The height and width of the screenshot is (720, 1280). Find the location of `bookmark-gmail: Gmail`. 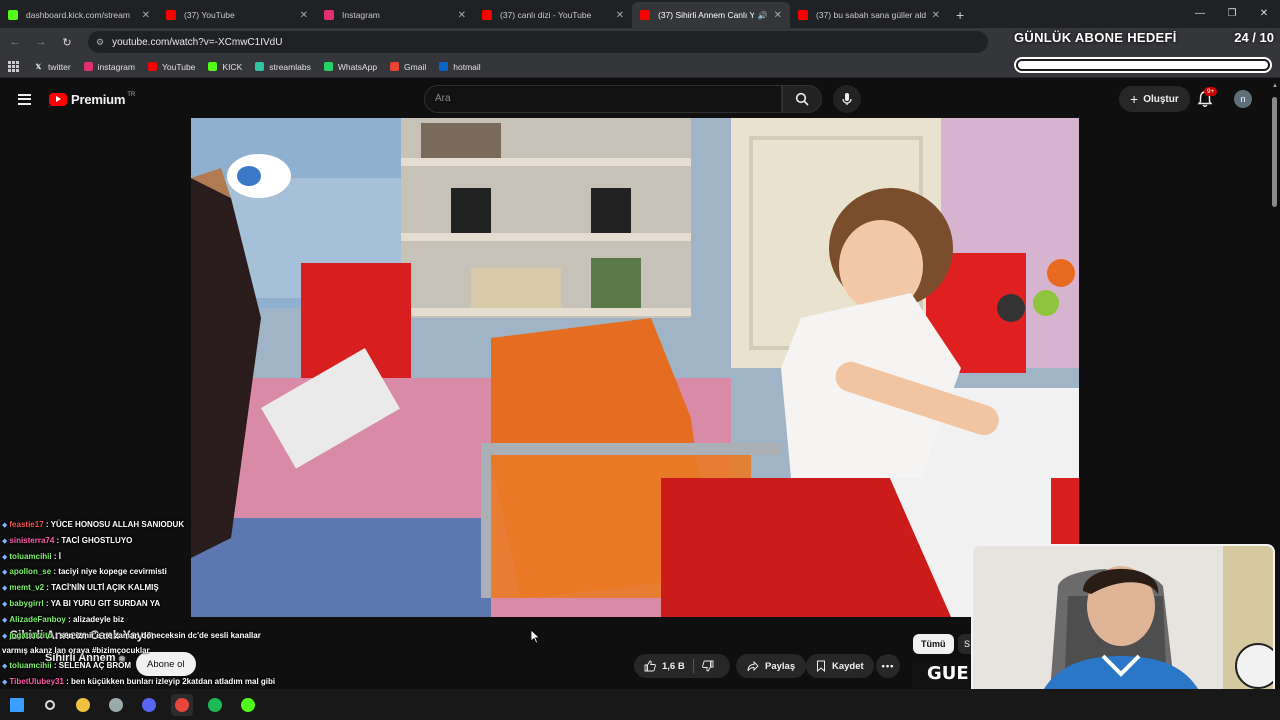

bookmark-gmail: Gmail is located at coordinates (408, 67).